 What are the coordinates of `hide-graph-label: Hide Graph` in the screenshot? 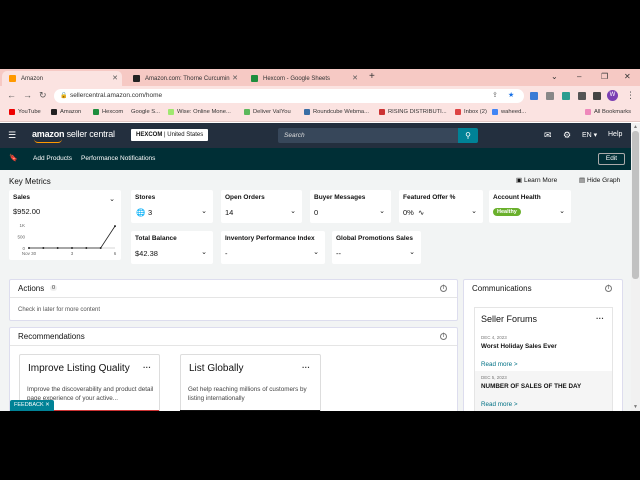 It's located at (603, 180).